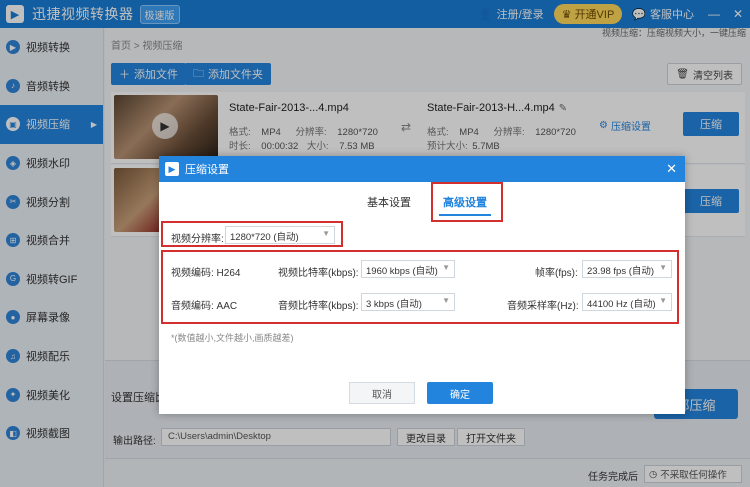  Describe the element at coordinates (207, 170) in the screenshot. I see `dialog-title: 压缩设置` at that location.